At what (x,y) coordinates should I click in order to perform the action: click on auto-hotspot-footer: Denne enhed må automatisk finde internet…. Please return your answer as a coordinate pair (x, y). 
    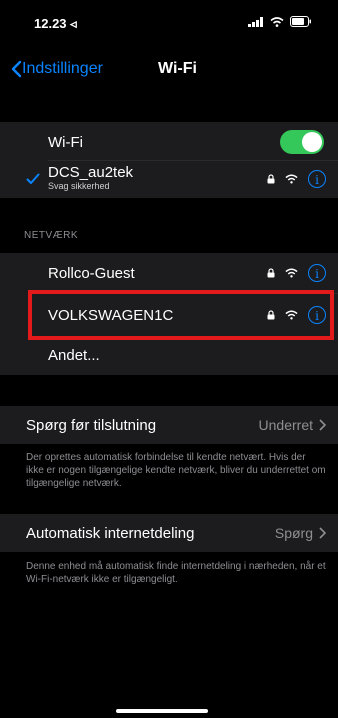
    Looking at the image, I should click on (176, 573).